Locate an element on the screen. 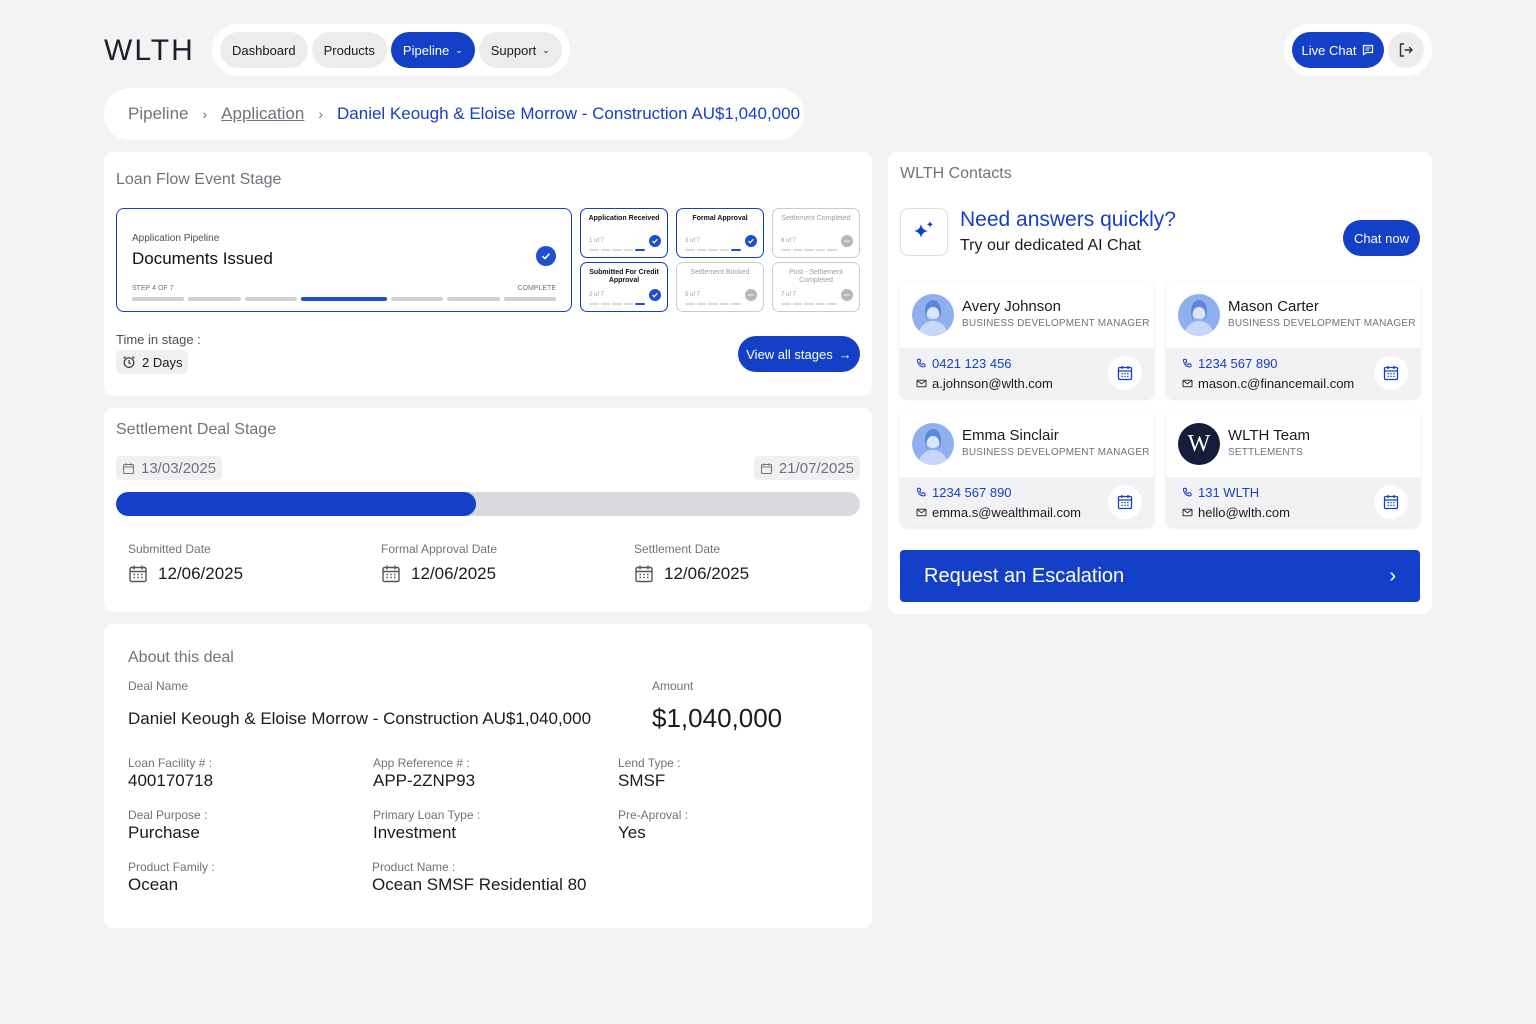 This screenshot has height=1024, width=1536. contact-email: a.johnson@wlth.com is located at coordinates (984, 383).